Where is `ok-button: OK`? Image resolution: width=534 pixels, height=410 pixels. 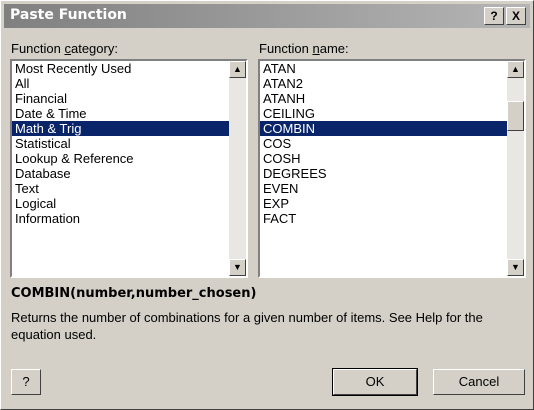 ok-button: OK is located at coordinates (375, 382).